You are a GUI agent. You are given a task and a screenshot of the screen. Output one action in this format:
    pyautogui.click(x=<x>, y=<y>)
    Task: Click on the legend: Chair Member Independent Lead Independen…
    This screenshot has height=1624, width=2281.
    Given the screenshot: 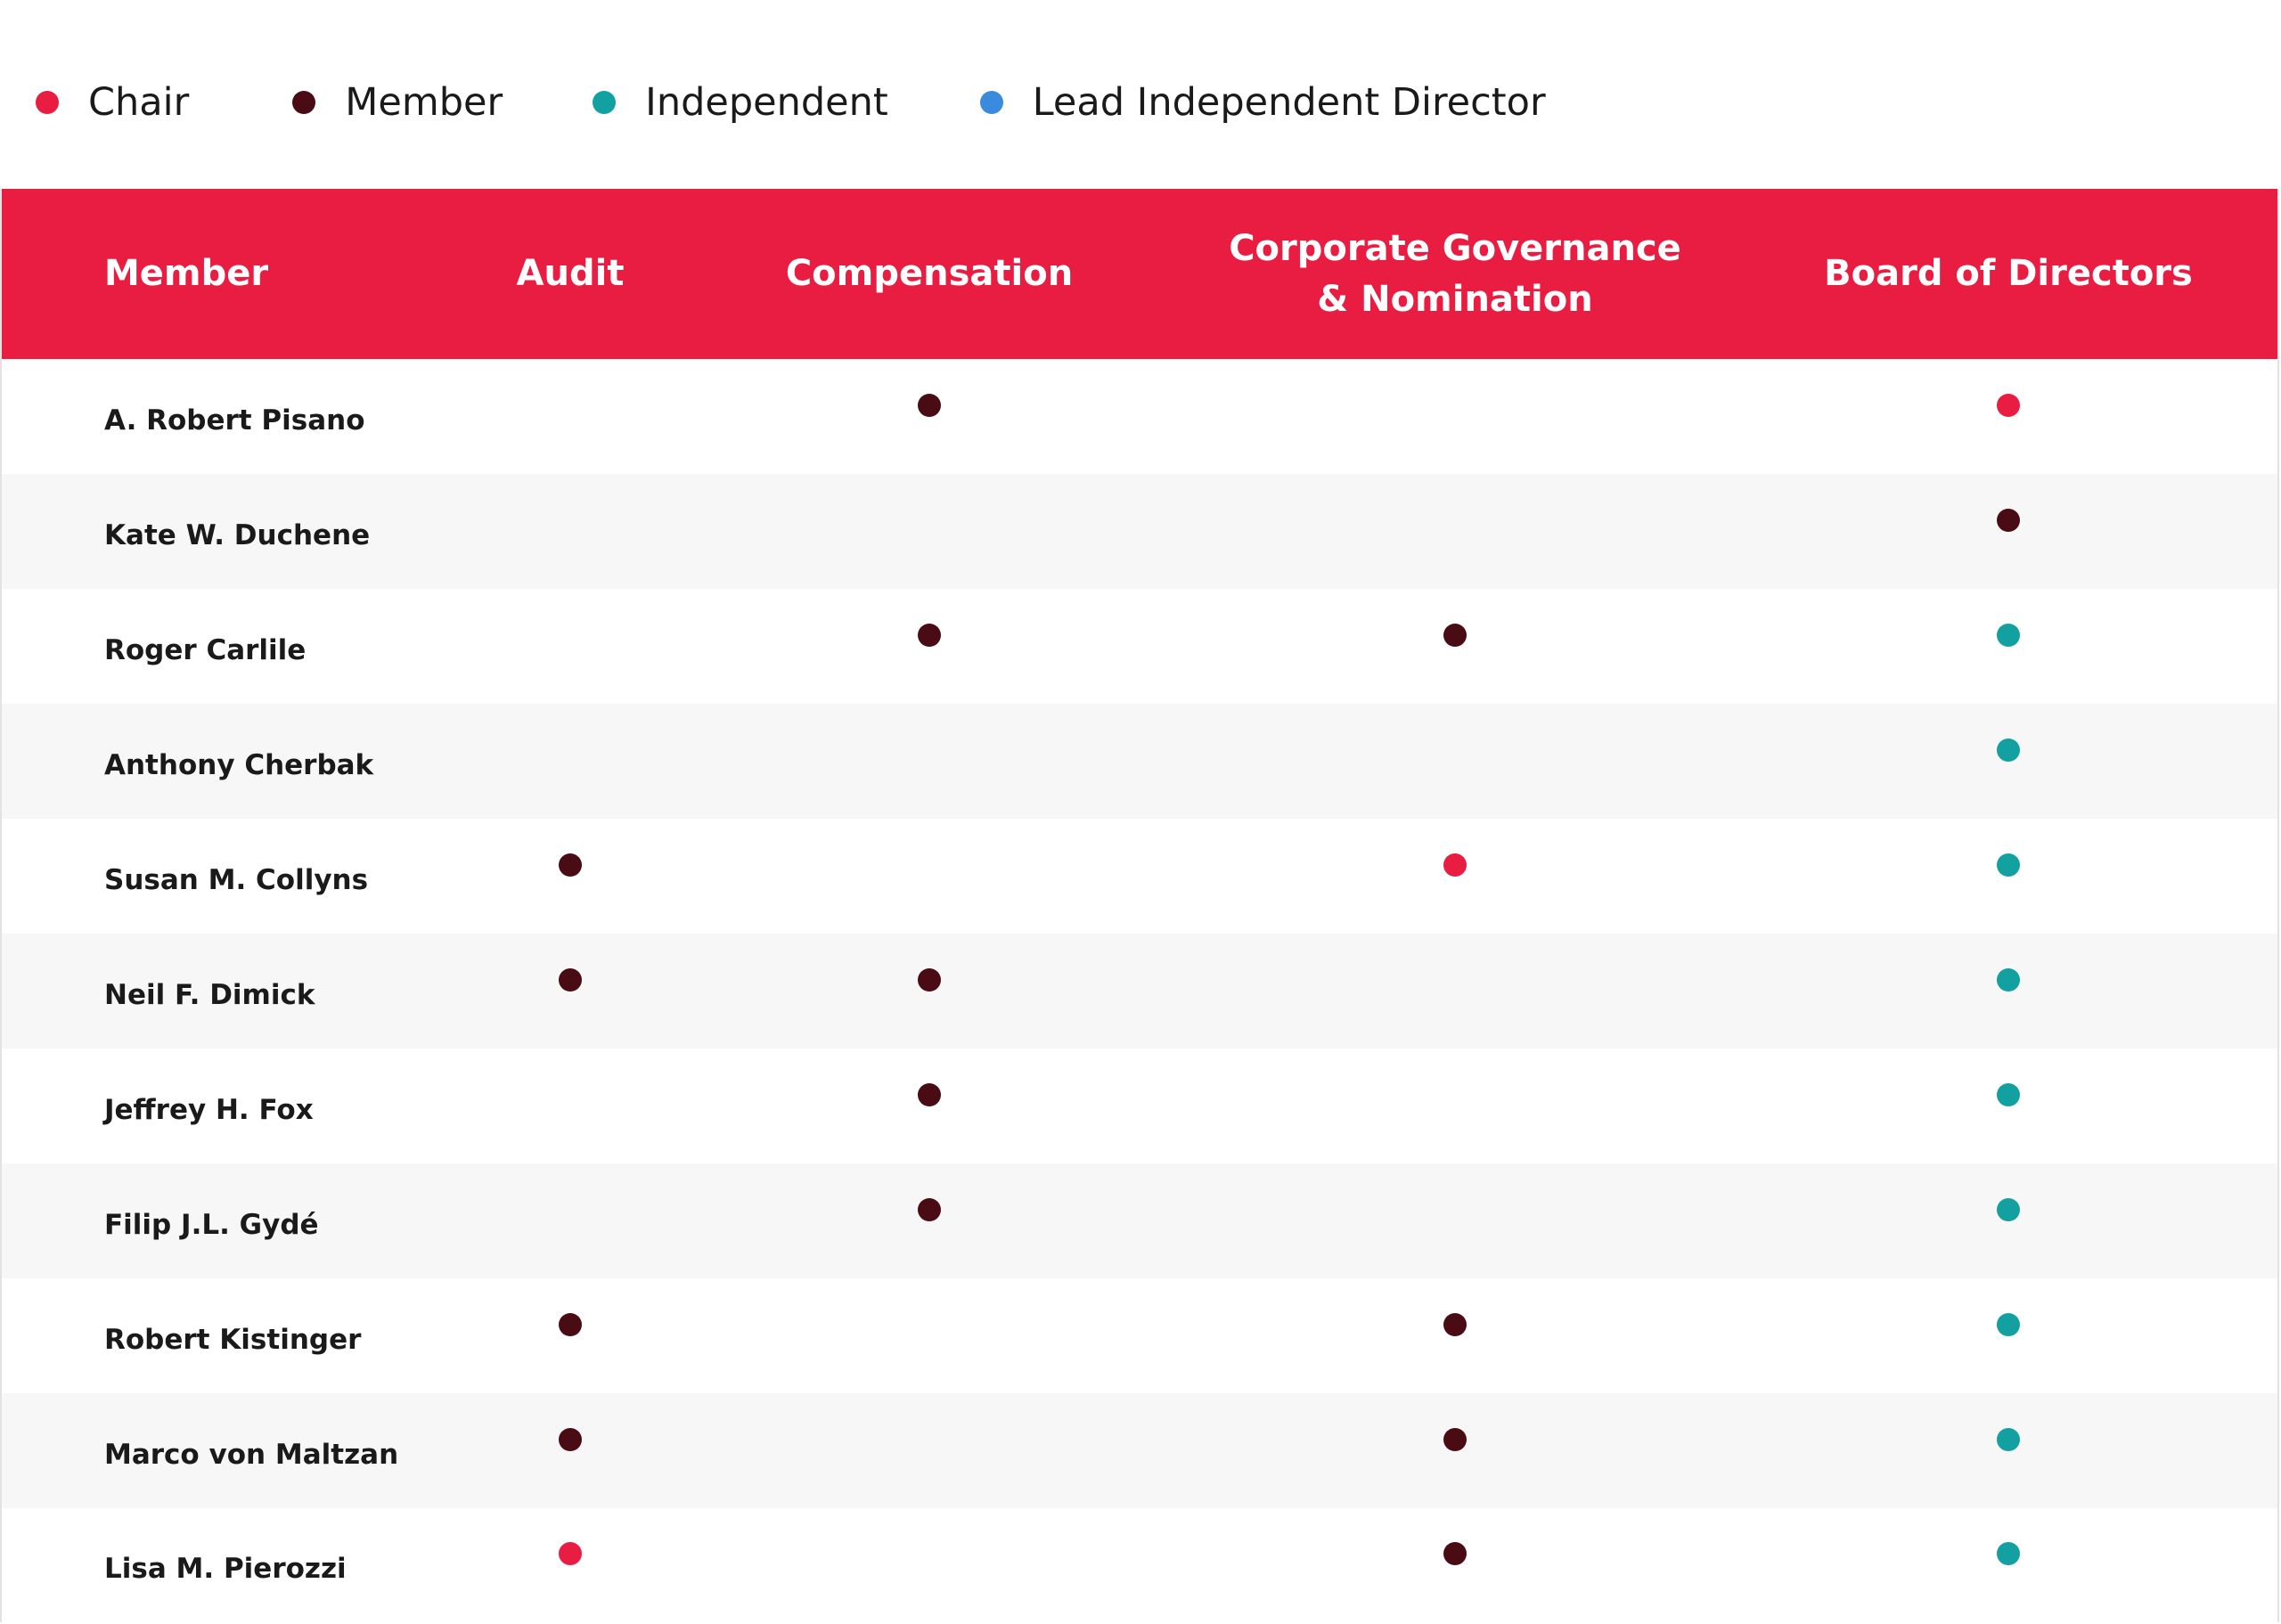 What is the action you would take?
    pyautogui.click(x=791, y=102)
    